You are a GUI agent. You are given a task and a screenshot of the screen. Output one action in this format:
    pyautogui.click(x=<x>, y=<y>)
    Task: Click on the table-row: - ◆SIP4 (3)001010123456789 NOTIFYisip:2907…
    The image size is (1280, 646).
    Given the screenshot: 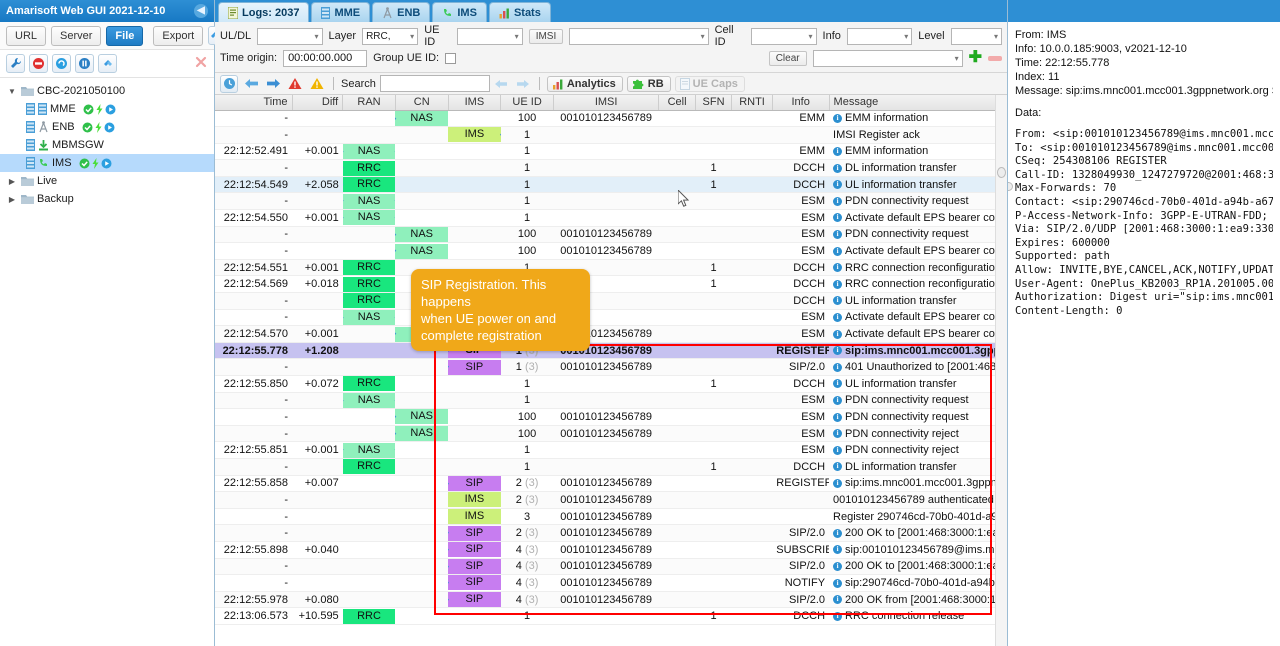 What is the action you would take?
    pyautogui.click(x=611, y=583)
    